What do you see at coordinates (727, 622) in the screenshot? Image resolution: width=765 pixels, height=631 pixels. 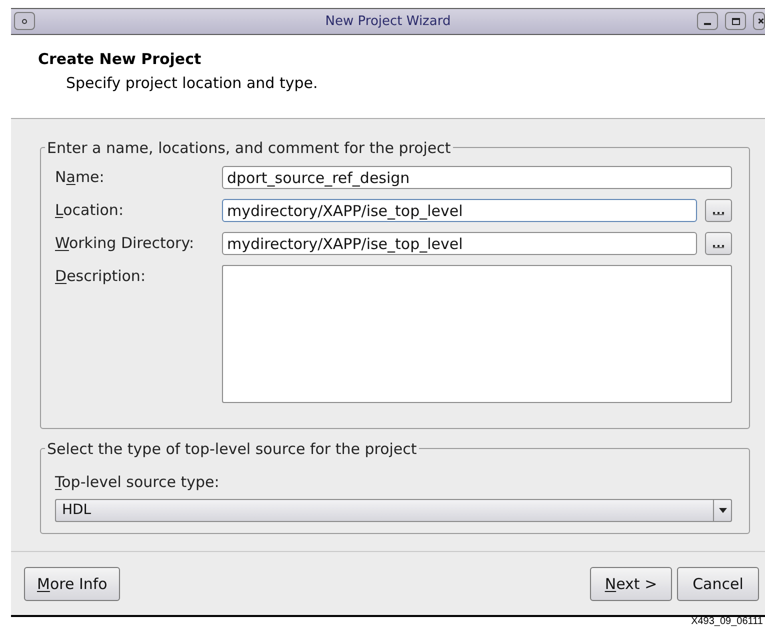 I see `figure-caption: X493_09_06111` at bounding box center [727, 622].